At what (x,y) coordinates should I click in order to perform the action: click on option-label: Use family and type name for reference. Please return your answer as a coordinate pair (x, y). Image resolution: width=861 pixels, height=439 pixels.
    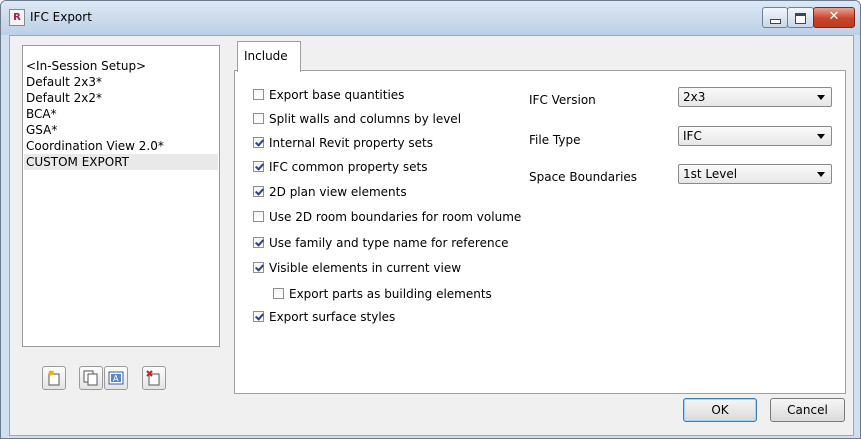
    Looking at the image, I should click on (389, 243).